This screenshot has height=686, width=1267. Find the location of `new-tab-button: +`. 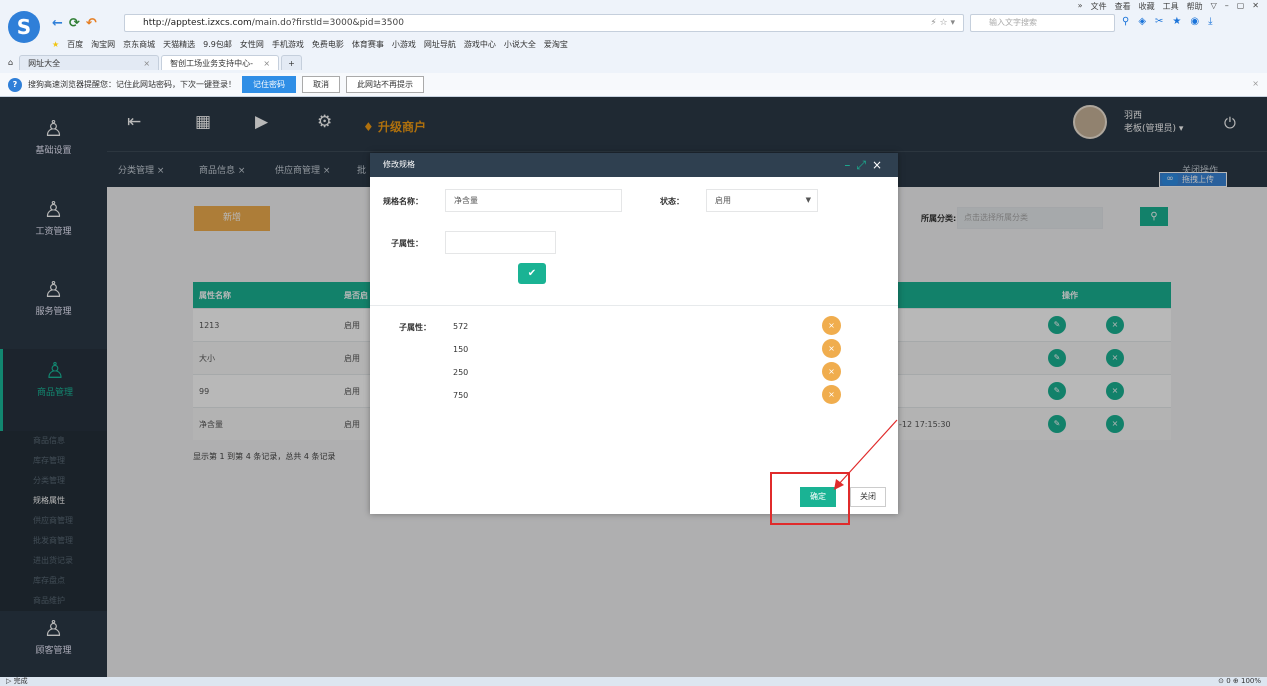

new-tab-button: + is located at coordinates (291, 62).